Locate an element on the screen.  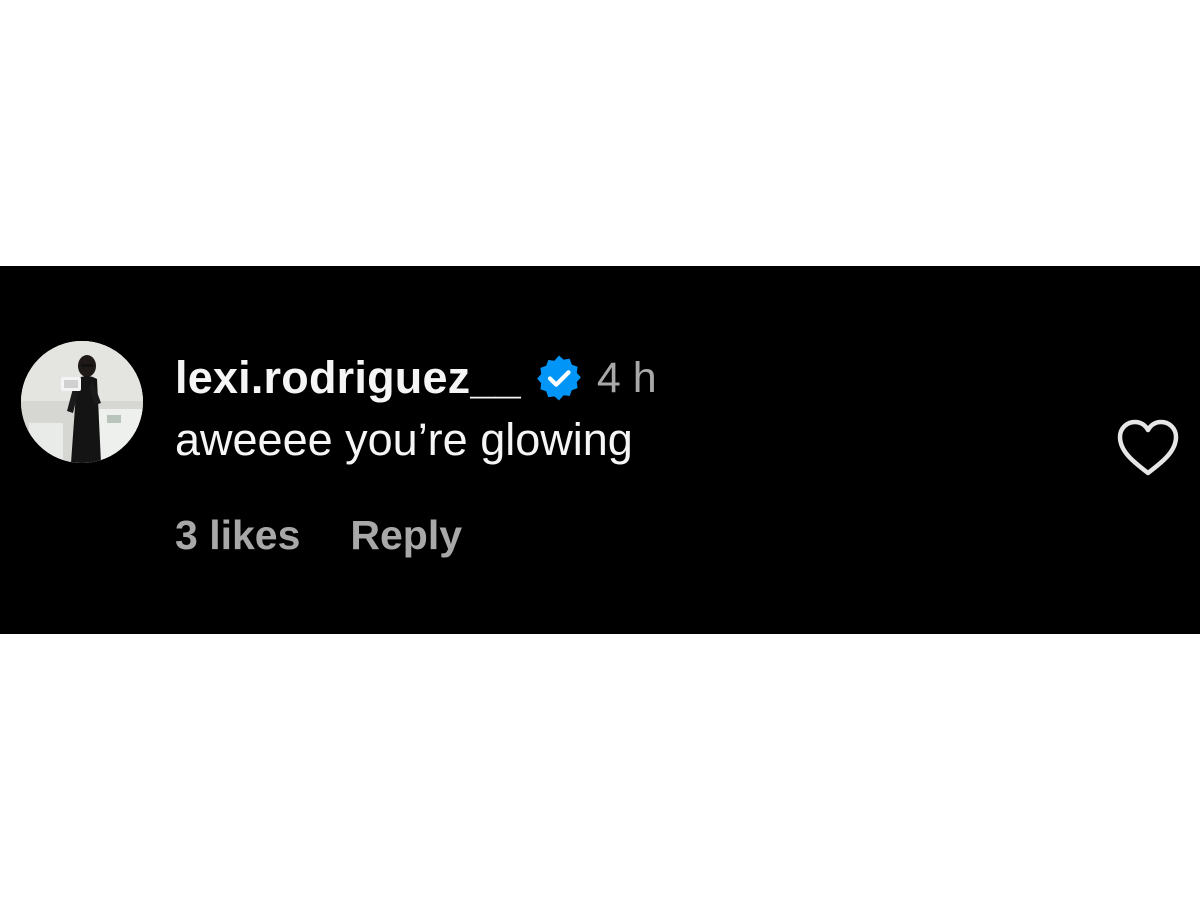
likes-count-button: 3 likes is located at coordinates (237, 535).